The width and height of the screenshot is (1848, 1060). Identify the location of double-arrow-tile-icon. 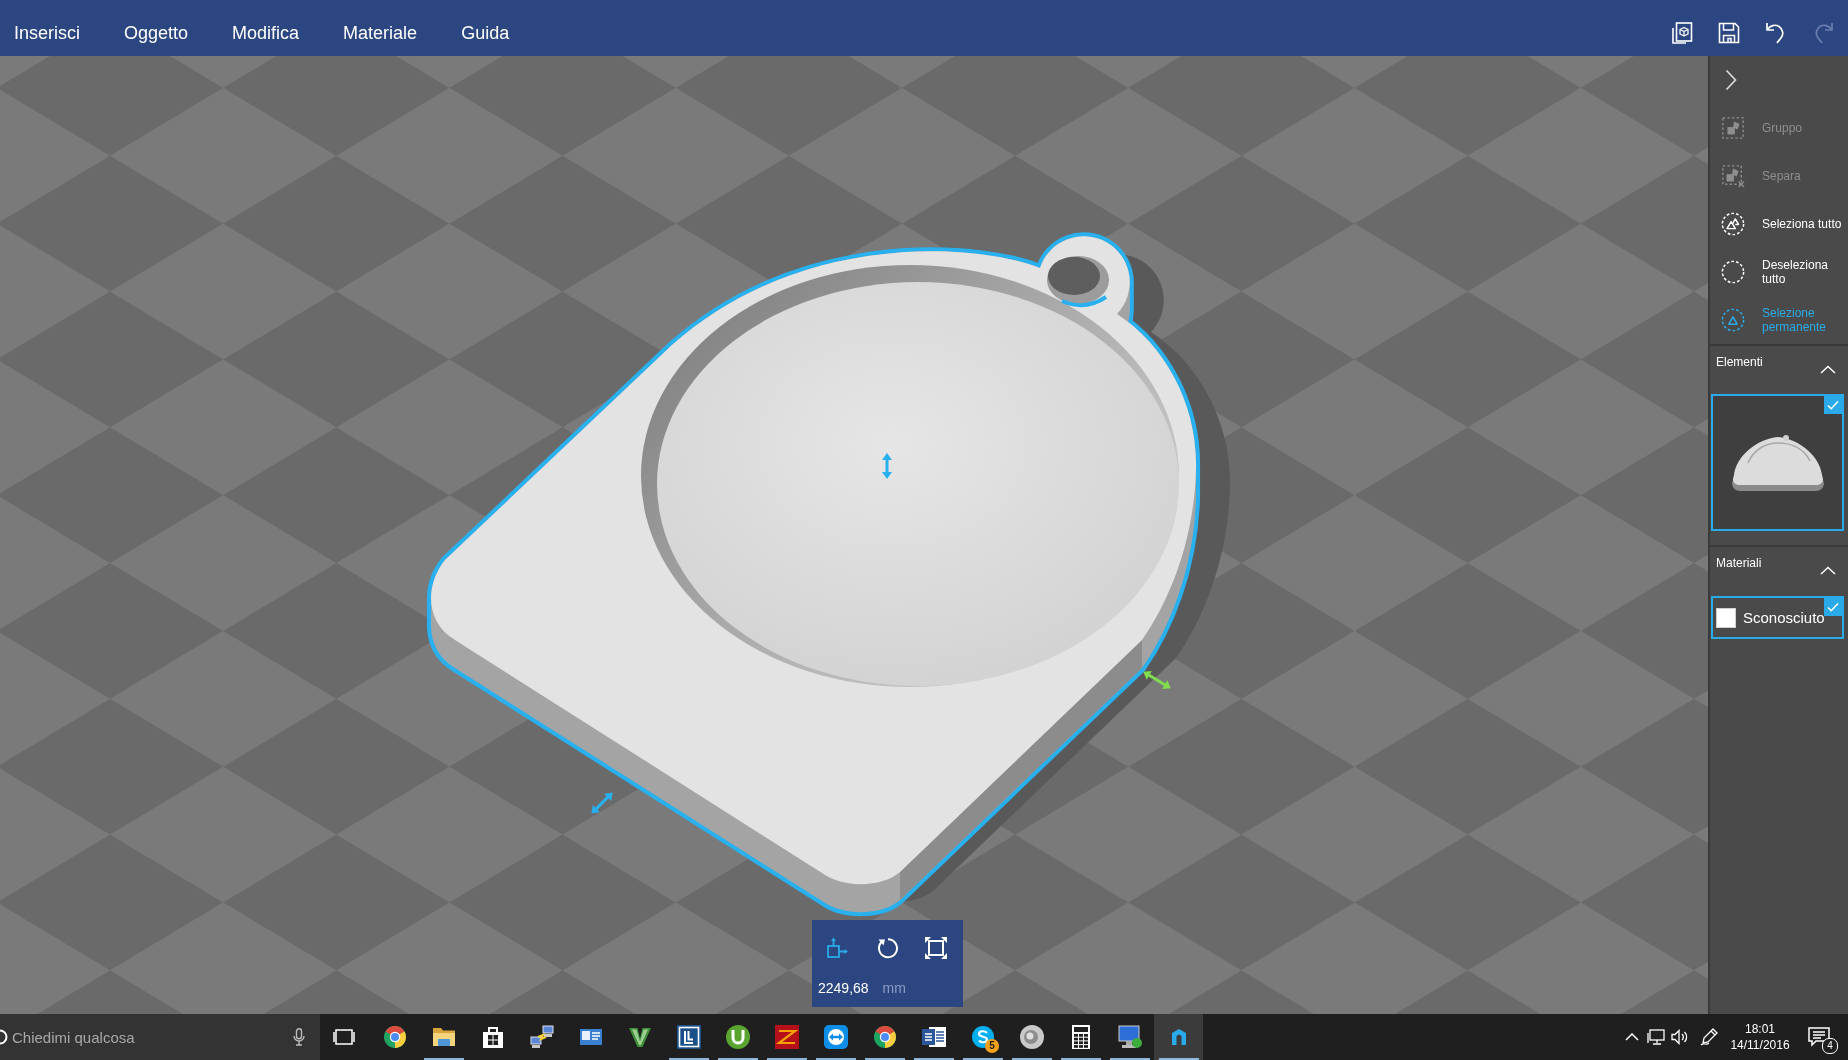
(835, 1037).